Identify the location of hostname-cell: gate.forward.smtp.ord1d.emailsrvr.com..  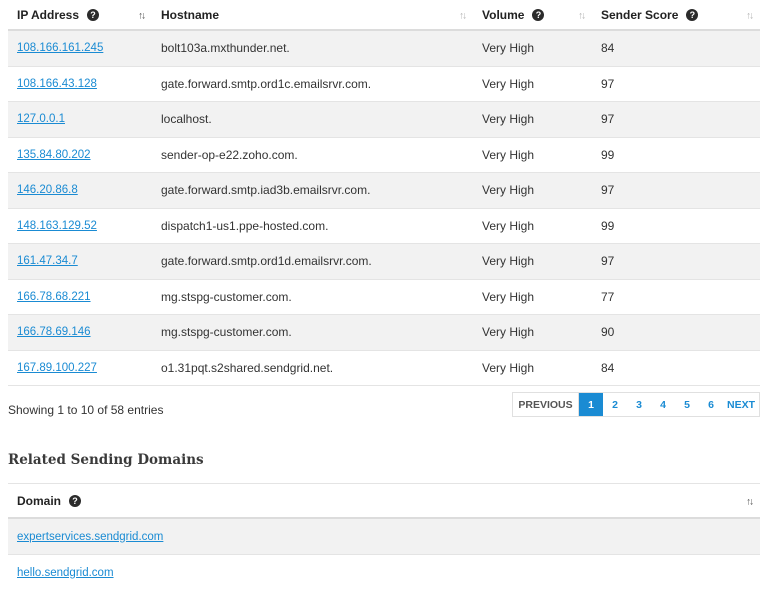
(266, 261).